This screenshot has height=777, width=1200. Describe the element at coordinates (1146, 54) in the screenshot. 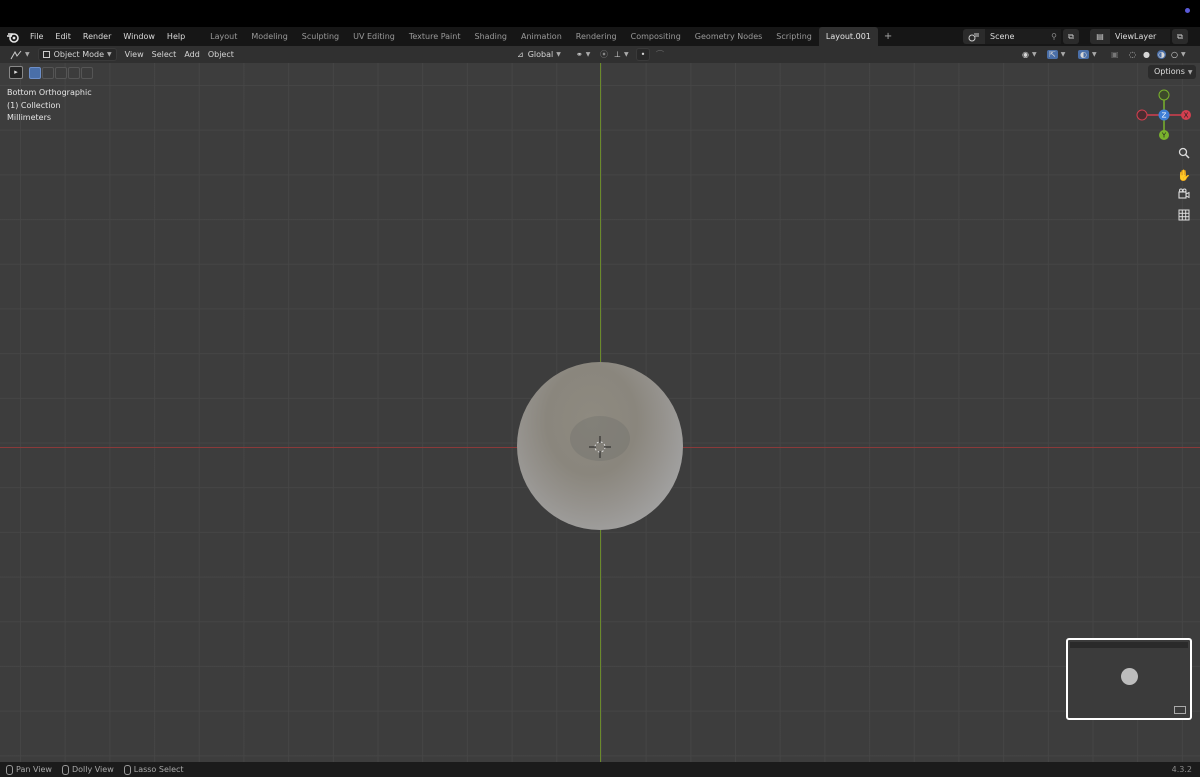

I see `shading-solid-icon: ●` at that location.